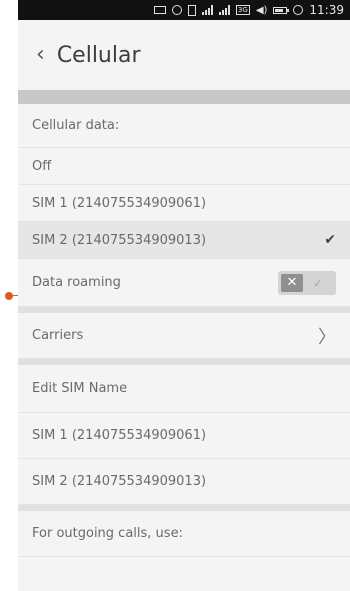 Image resolution: width=350 pixels, height=591 pixels. I want to click on checkmark-icon: ✔, so click(330, 240).